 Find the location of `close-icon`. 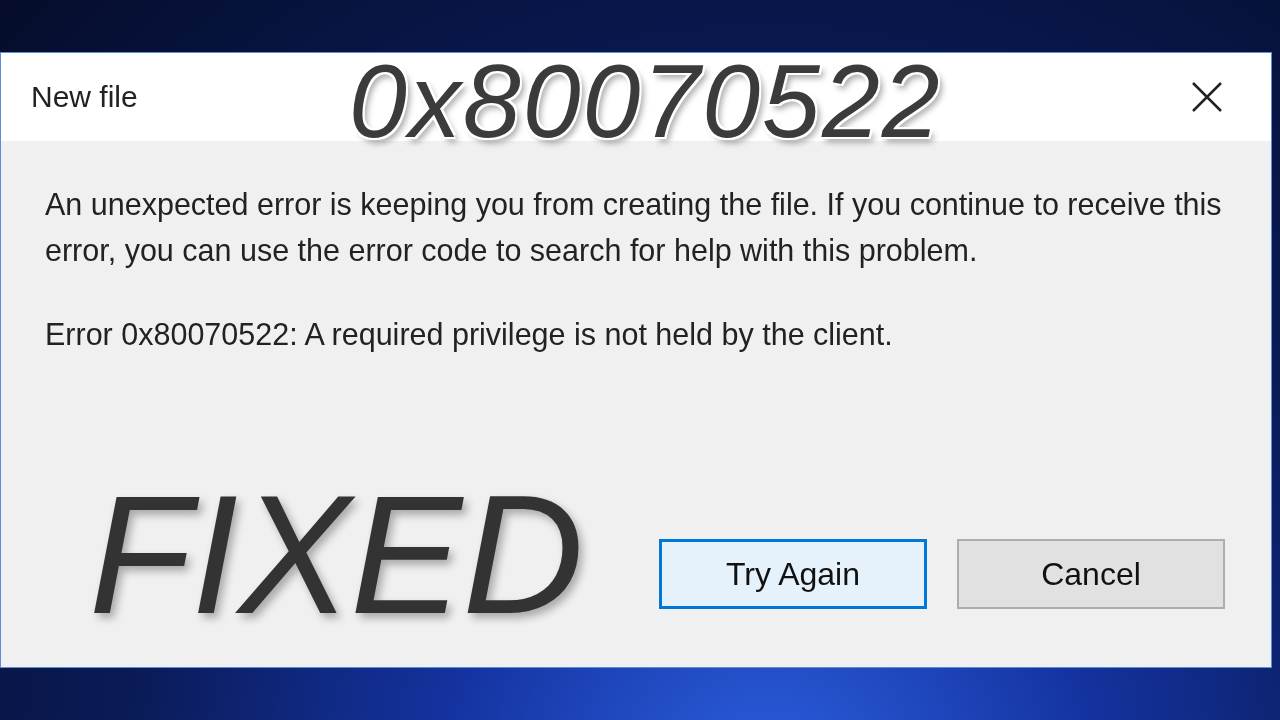

close-icon is located at coordinates (1207, 97).